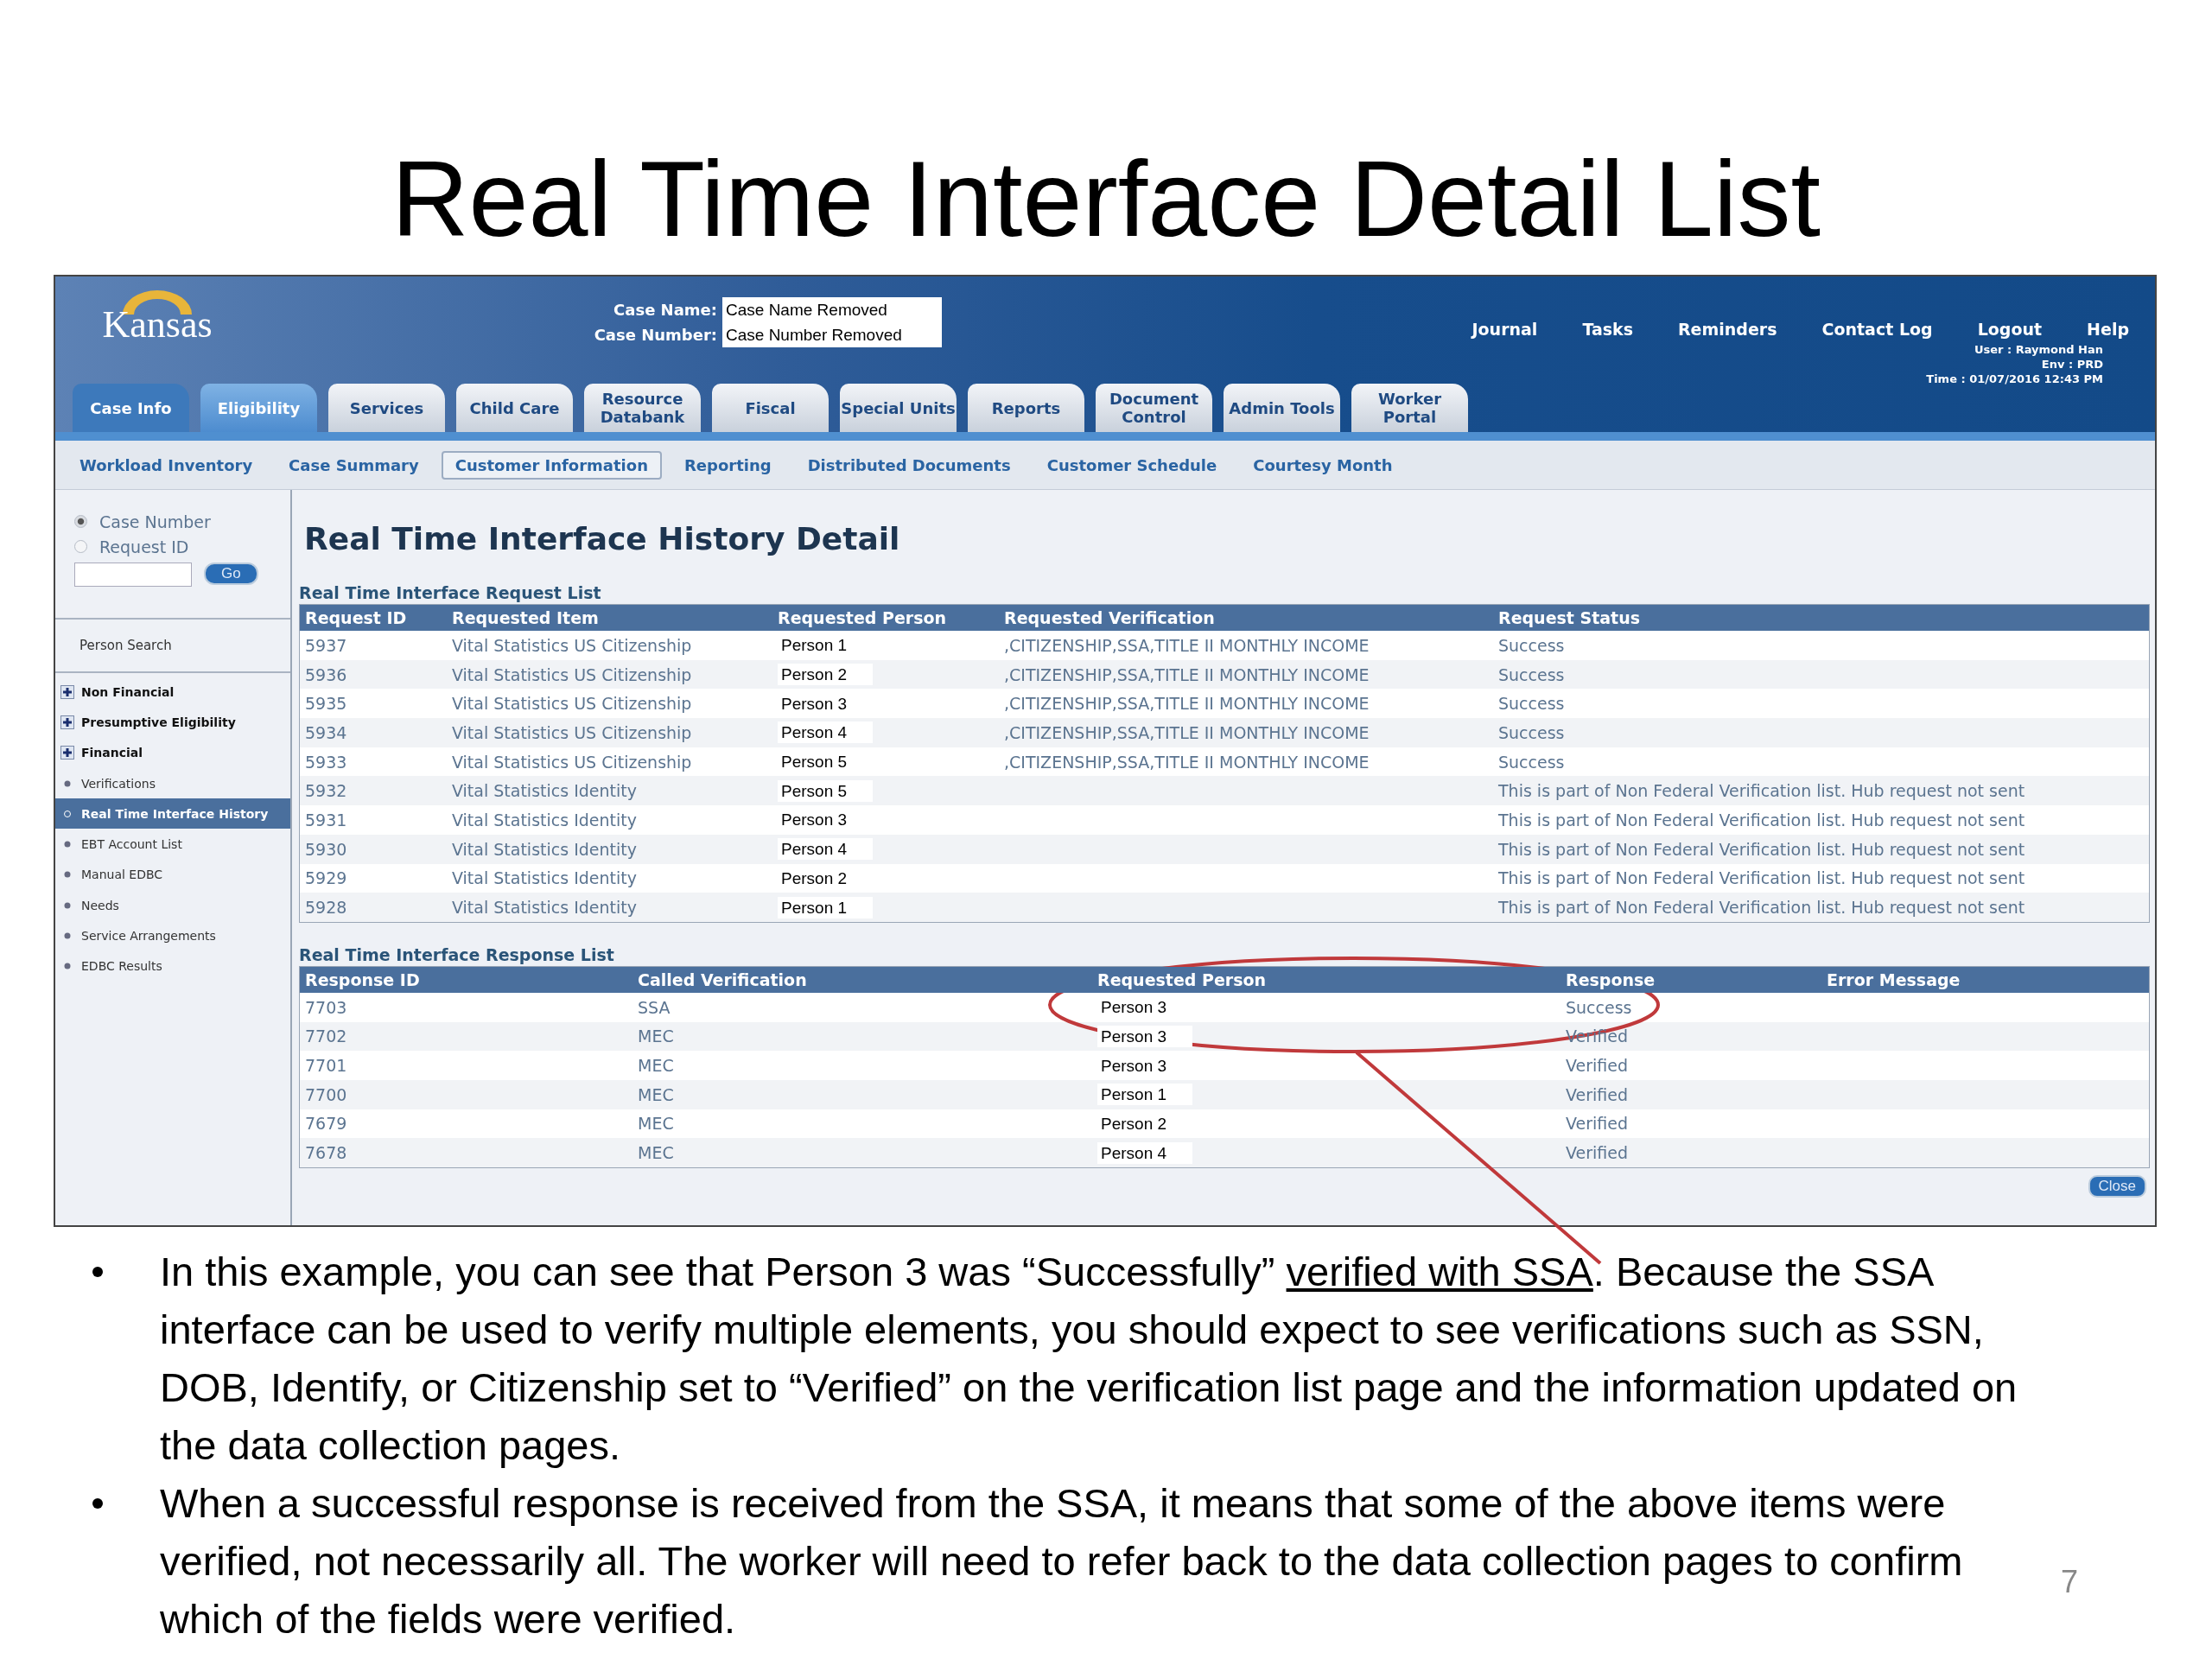 This screenshot has width=2212, height=1659. Describe the element at coordinates (326, 762) in the screenshot. I see `table-cell: 5933` at that location.